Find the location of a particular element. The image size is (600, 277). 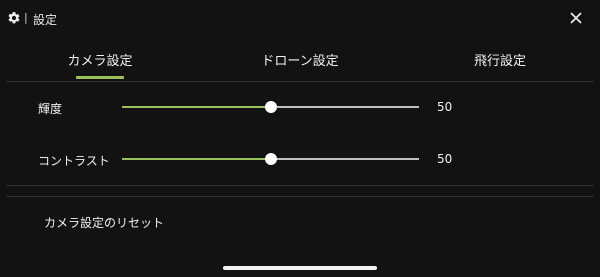

tab-drone-settings: ドローン設定 is located at coordinates (299, 59).